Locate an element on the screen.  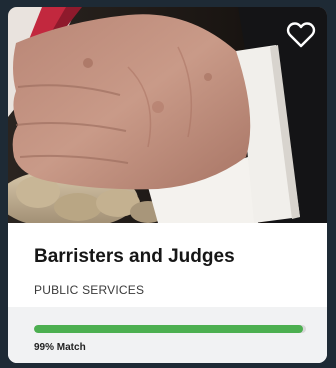
career-title: Barristers and Judges is located at coordinates (134, 256).